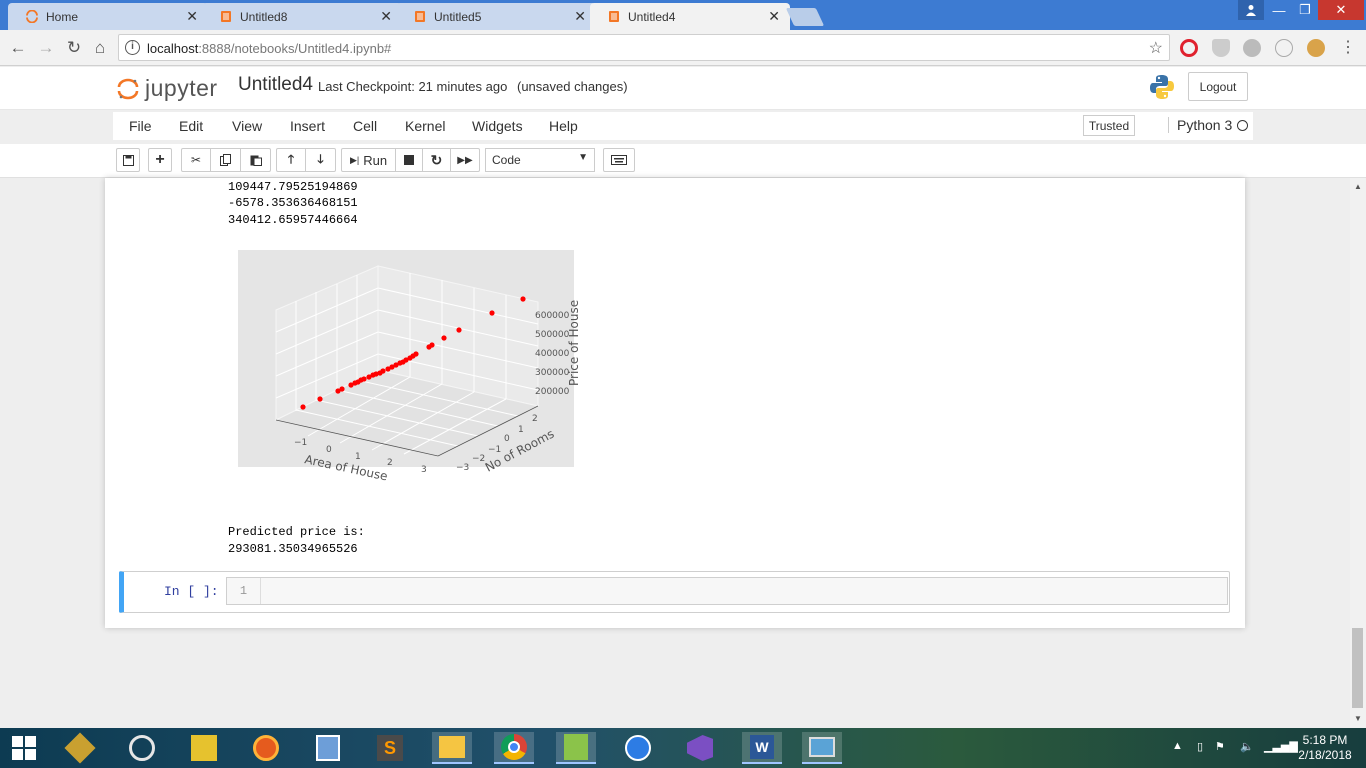 This screenshot has height=768, width=1366. Describe the element at coordinates (1348, 48) in the screenshot. I see `chrome-menu-icon: ⋮` at that location.